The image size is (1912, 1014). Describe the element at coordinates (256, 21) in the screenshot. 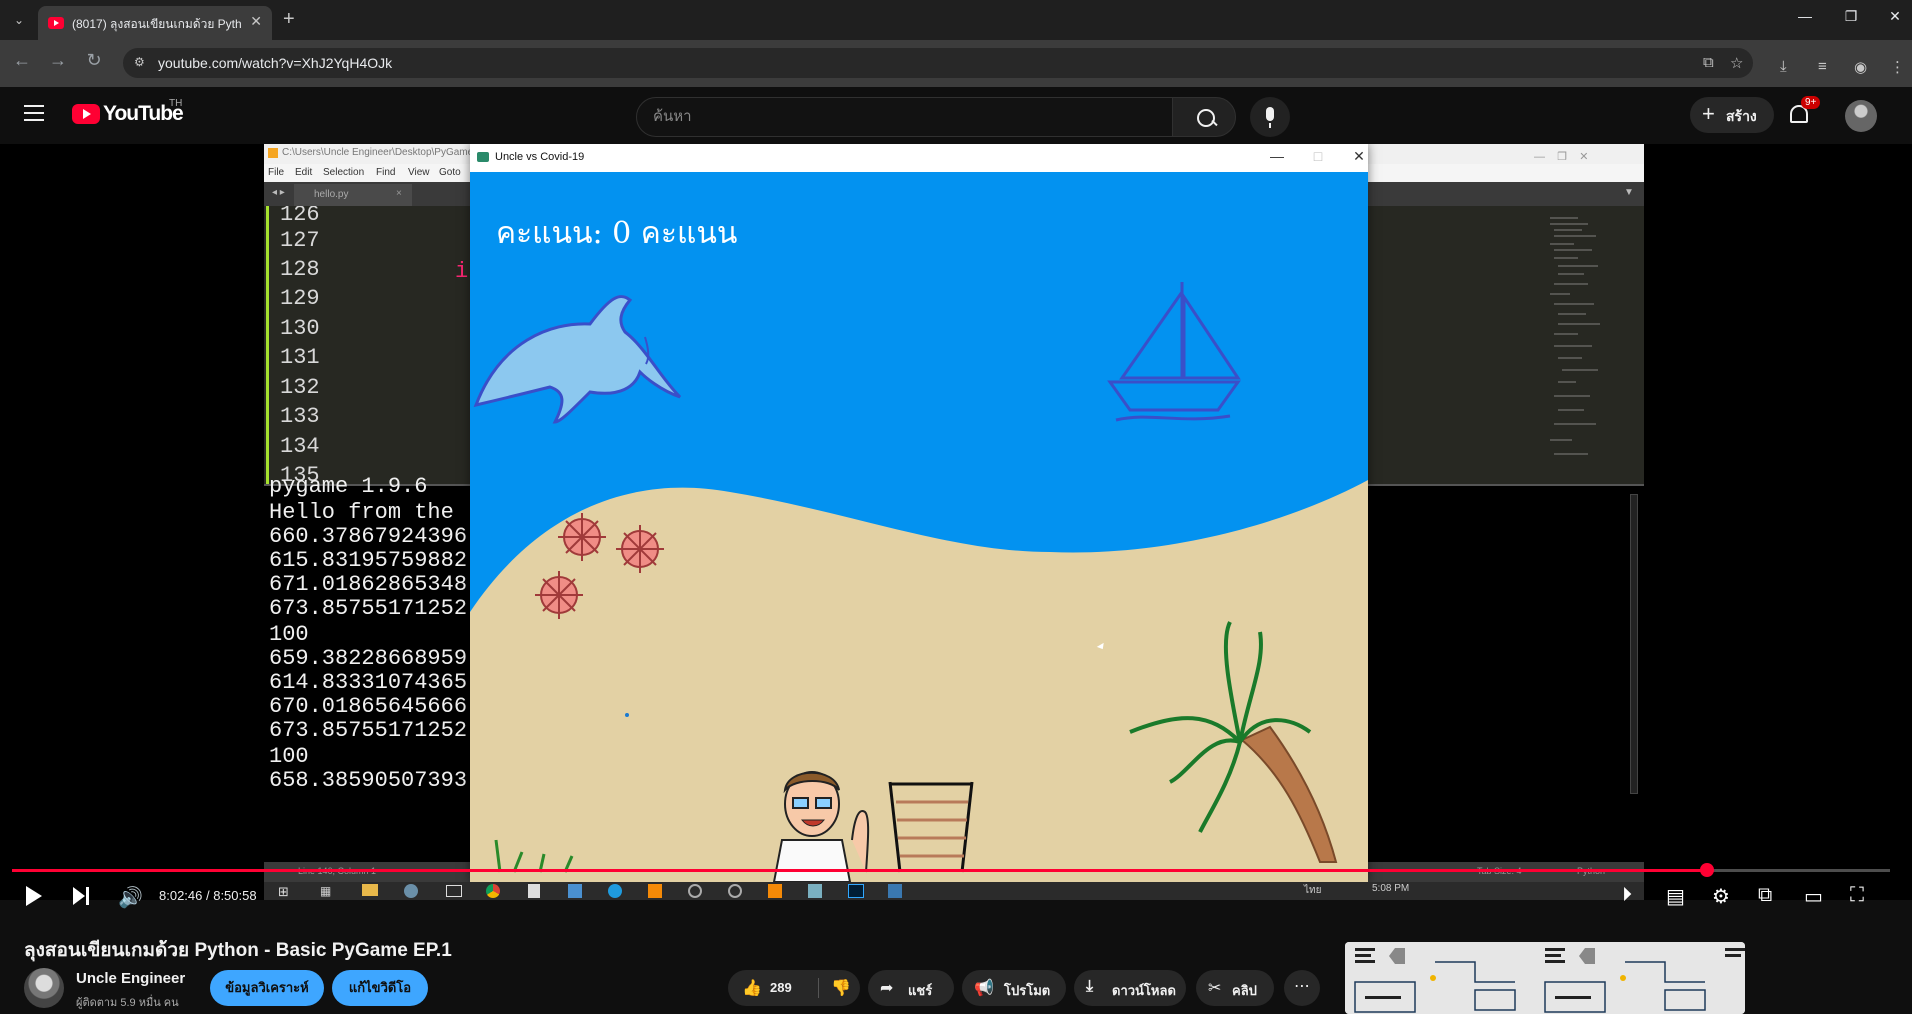

I see `tab-close-icon: ✕` at that location.